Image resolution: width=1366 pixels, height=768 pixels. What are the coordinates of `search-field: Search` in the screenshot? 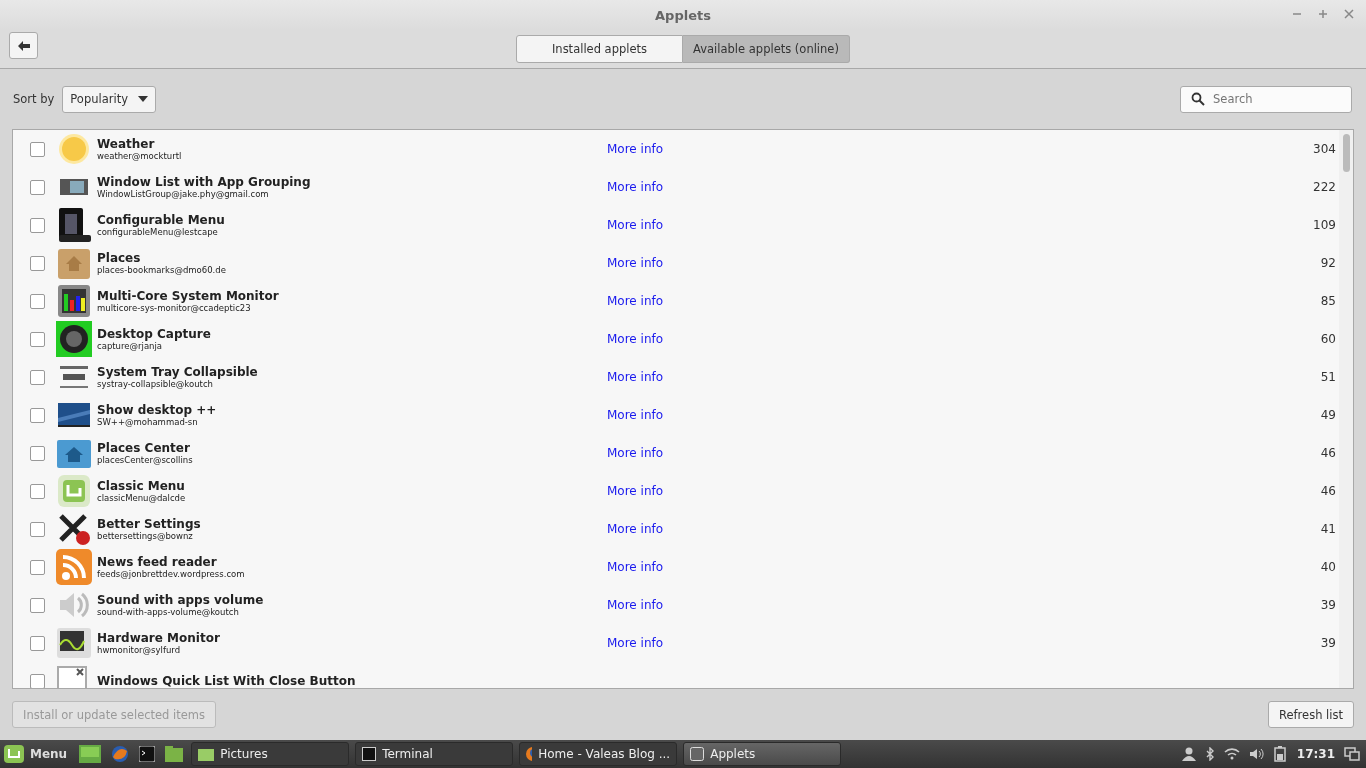 It's located at (1266, 99).